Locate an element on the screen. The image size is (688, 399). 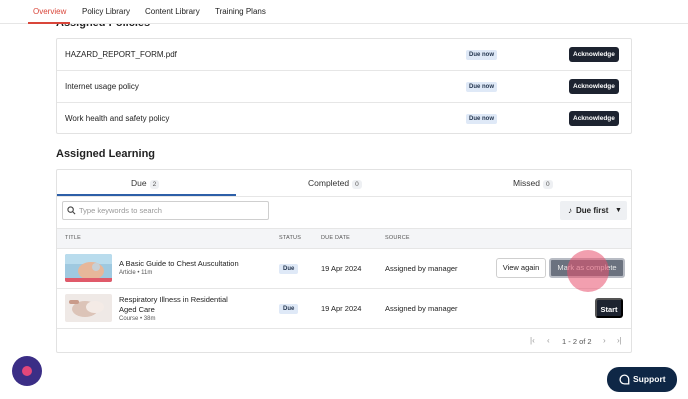
sort-dropdown: ♪ Due first ▼ is located at coordinates (593, 210).